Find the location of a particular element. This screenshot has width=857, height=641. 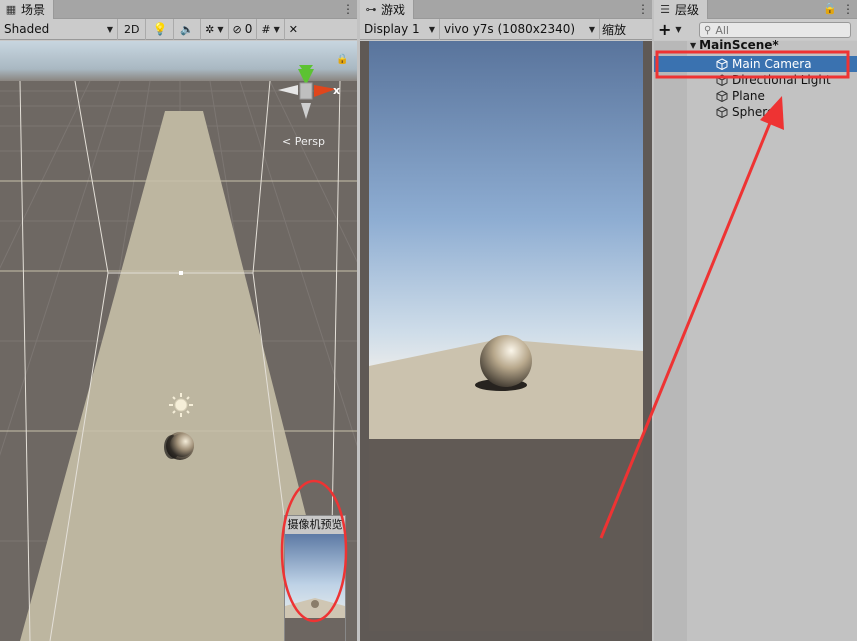

tab-hierarchy: ☰ 层级 is located at coordinates (681, 9).